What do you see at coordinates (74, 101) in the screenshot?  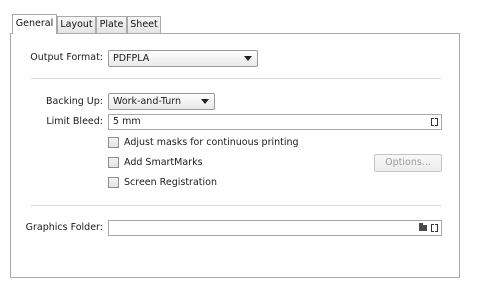 I see `backing-up-label: Backing Up:` at bounding box center [74, 101].